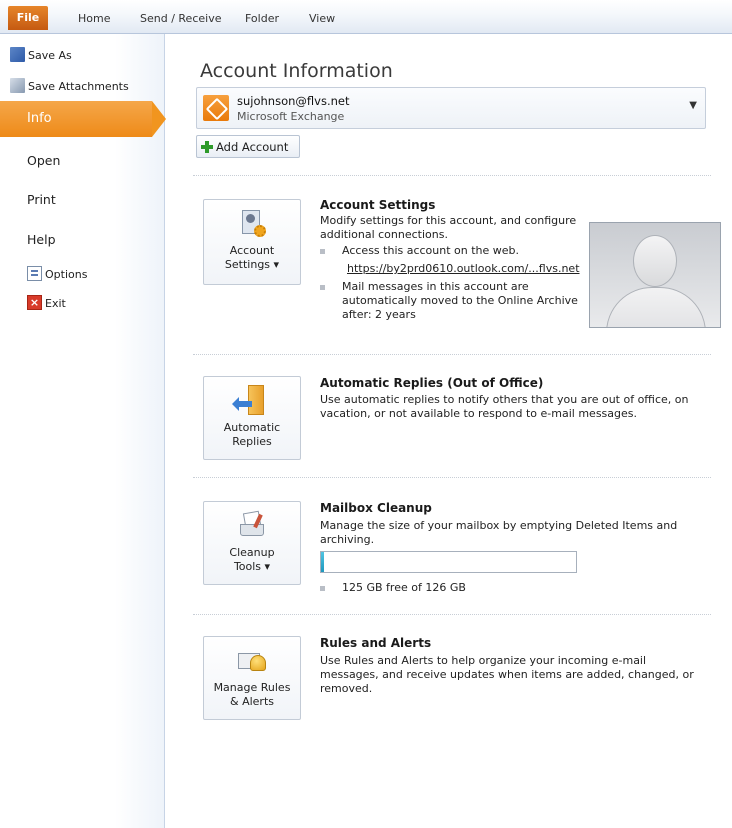 This screenshot has width=732, height=828. What do you see at coordinates (17, 54) in the screenshot?
I see `save-as-icon` at bounding box center [17, 54].